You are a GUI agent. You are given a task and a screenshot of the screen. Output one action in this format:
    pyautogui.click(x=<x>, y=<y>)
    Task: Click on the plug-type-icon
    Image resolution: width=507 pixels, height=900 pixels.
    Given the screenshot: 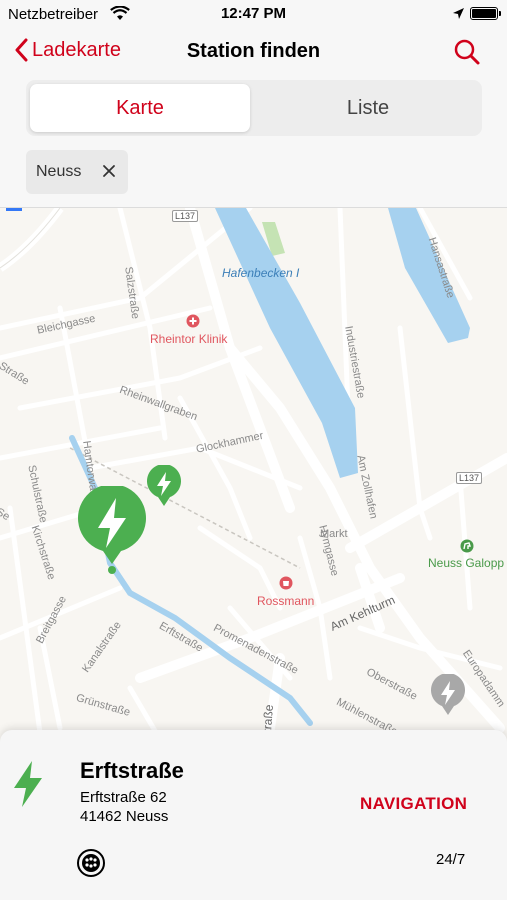 What is the action you would take?
    pyautogui.click(x=91, y=865)
    